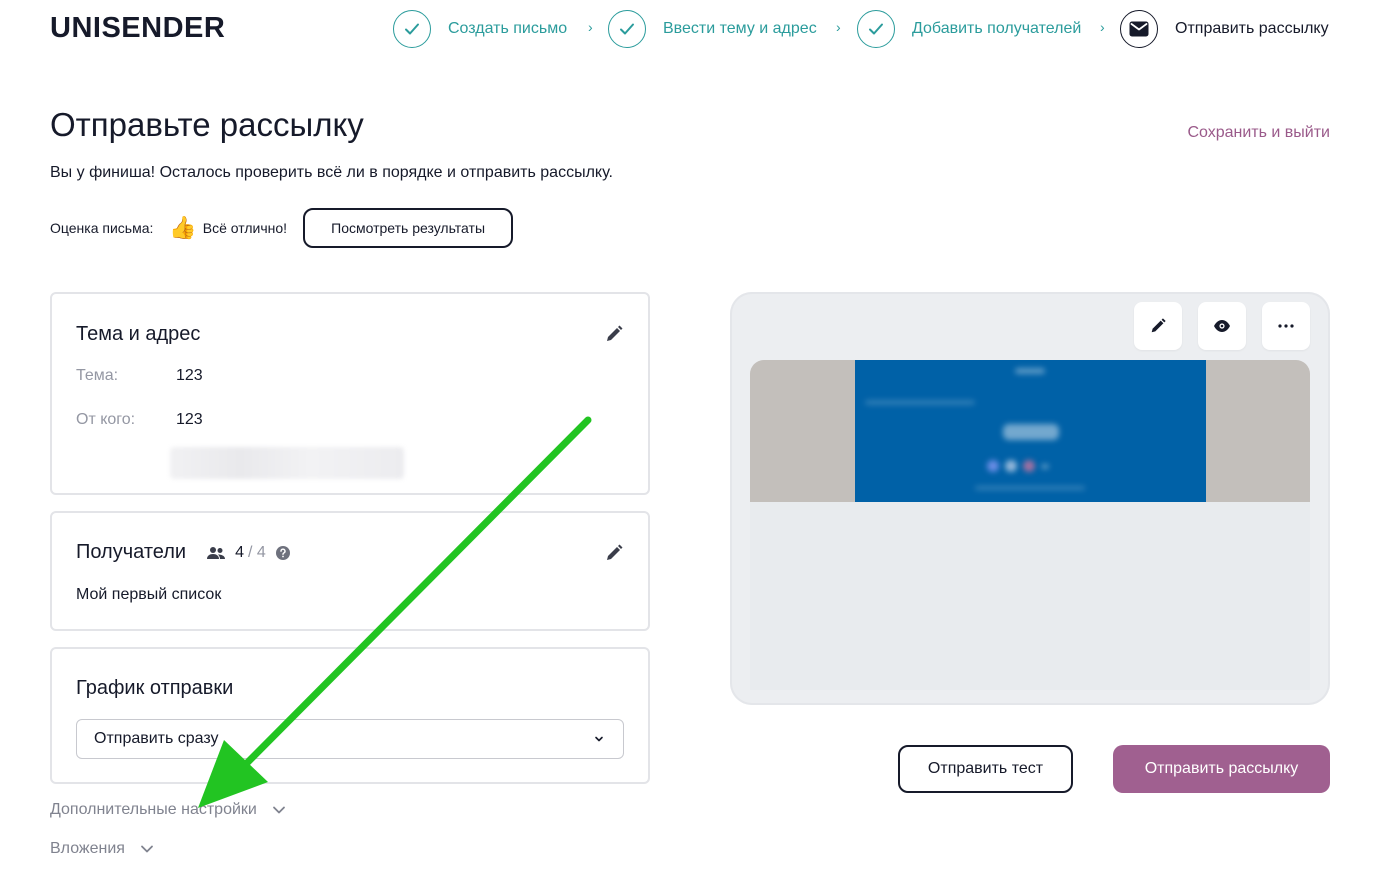  I want to click on save-and-exit-link: Сохранить и выйти, so click(1258, 133).